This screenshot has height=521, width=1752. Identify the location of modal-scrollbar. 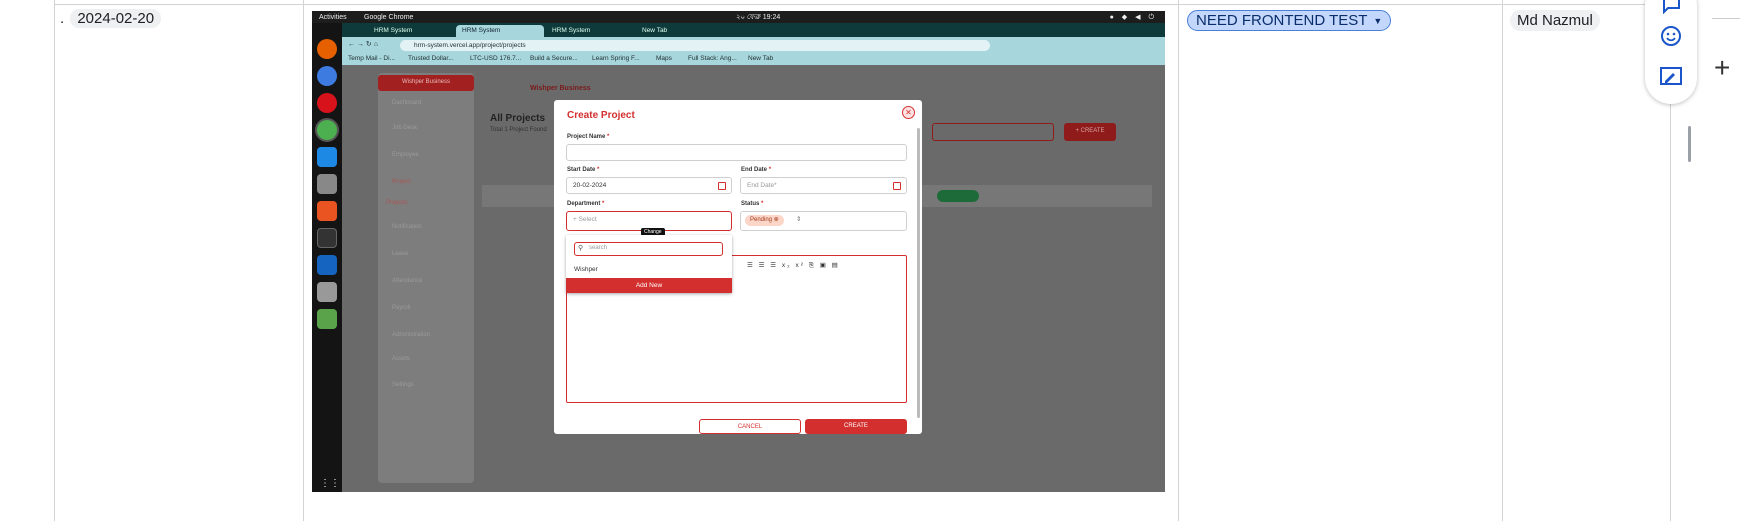
(918, 273).